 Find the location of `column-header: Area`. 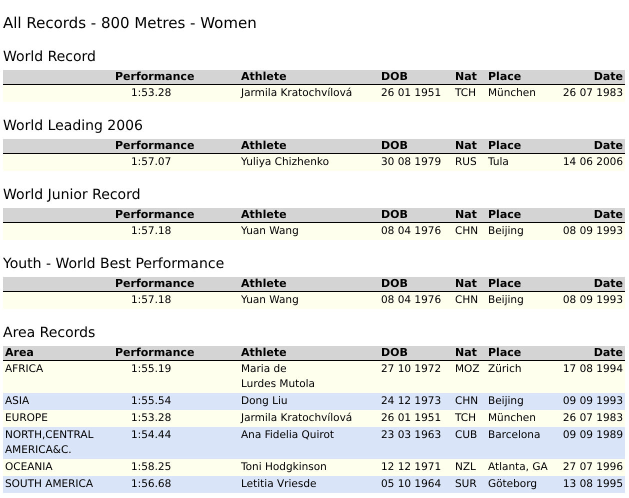

column-header: Area is located at coordinates (58, 353).